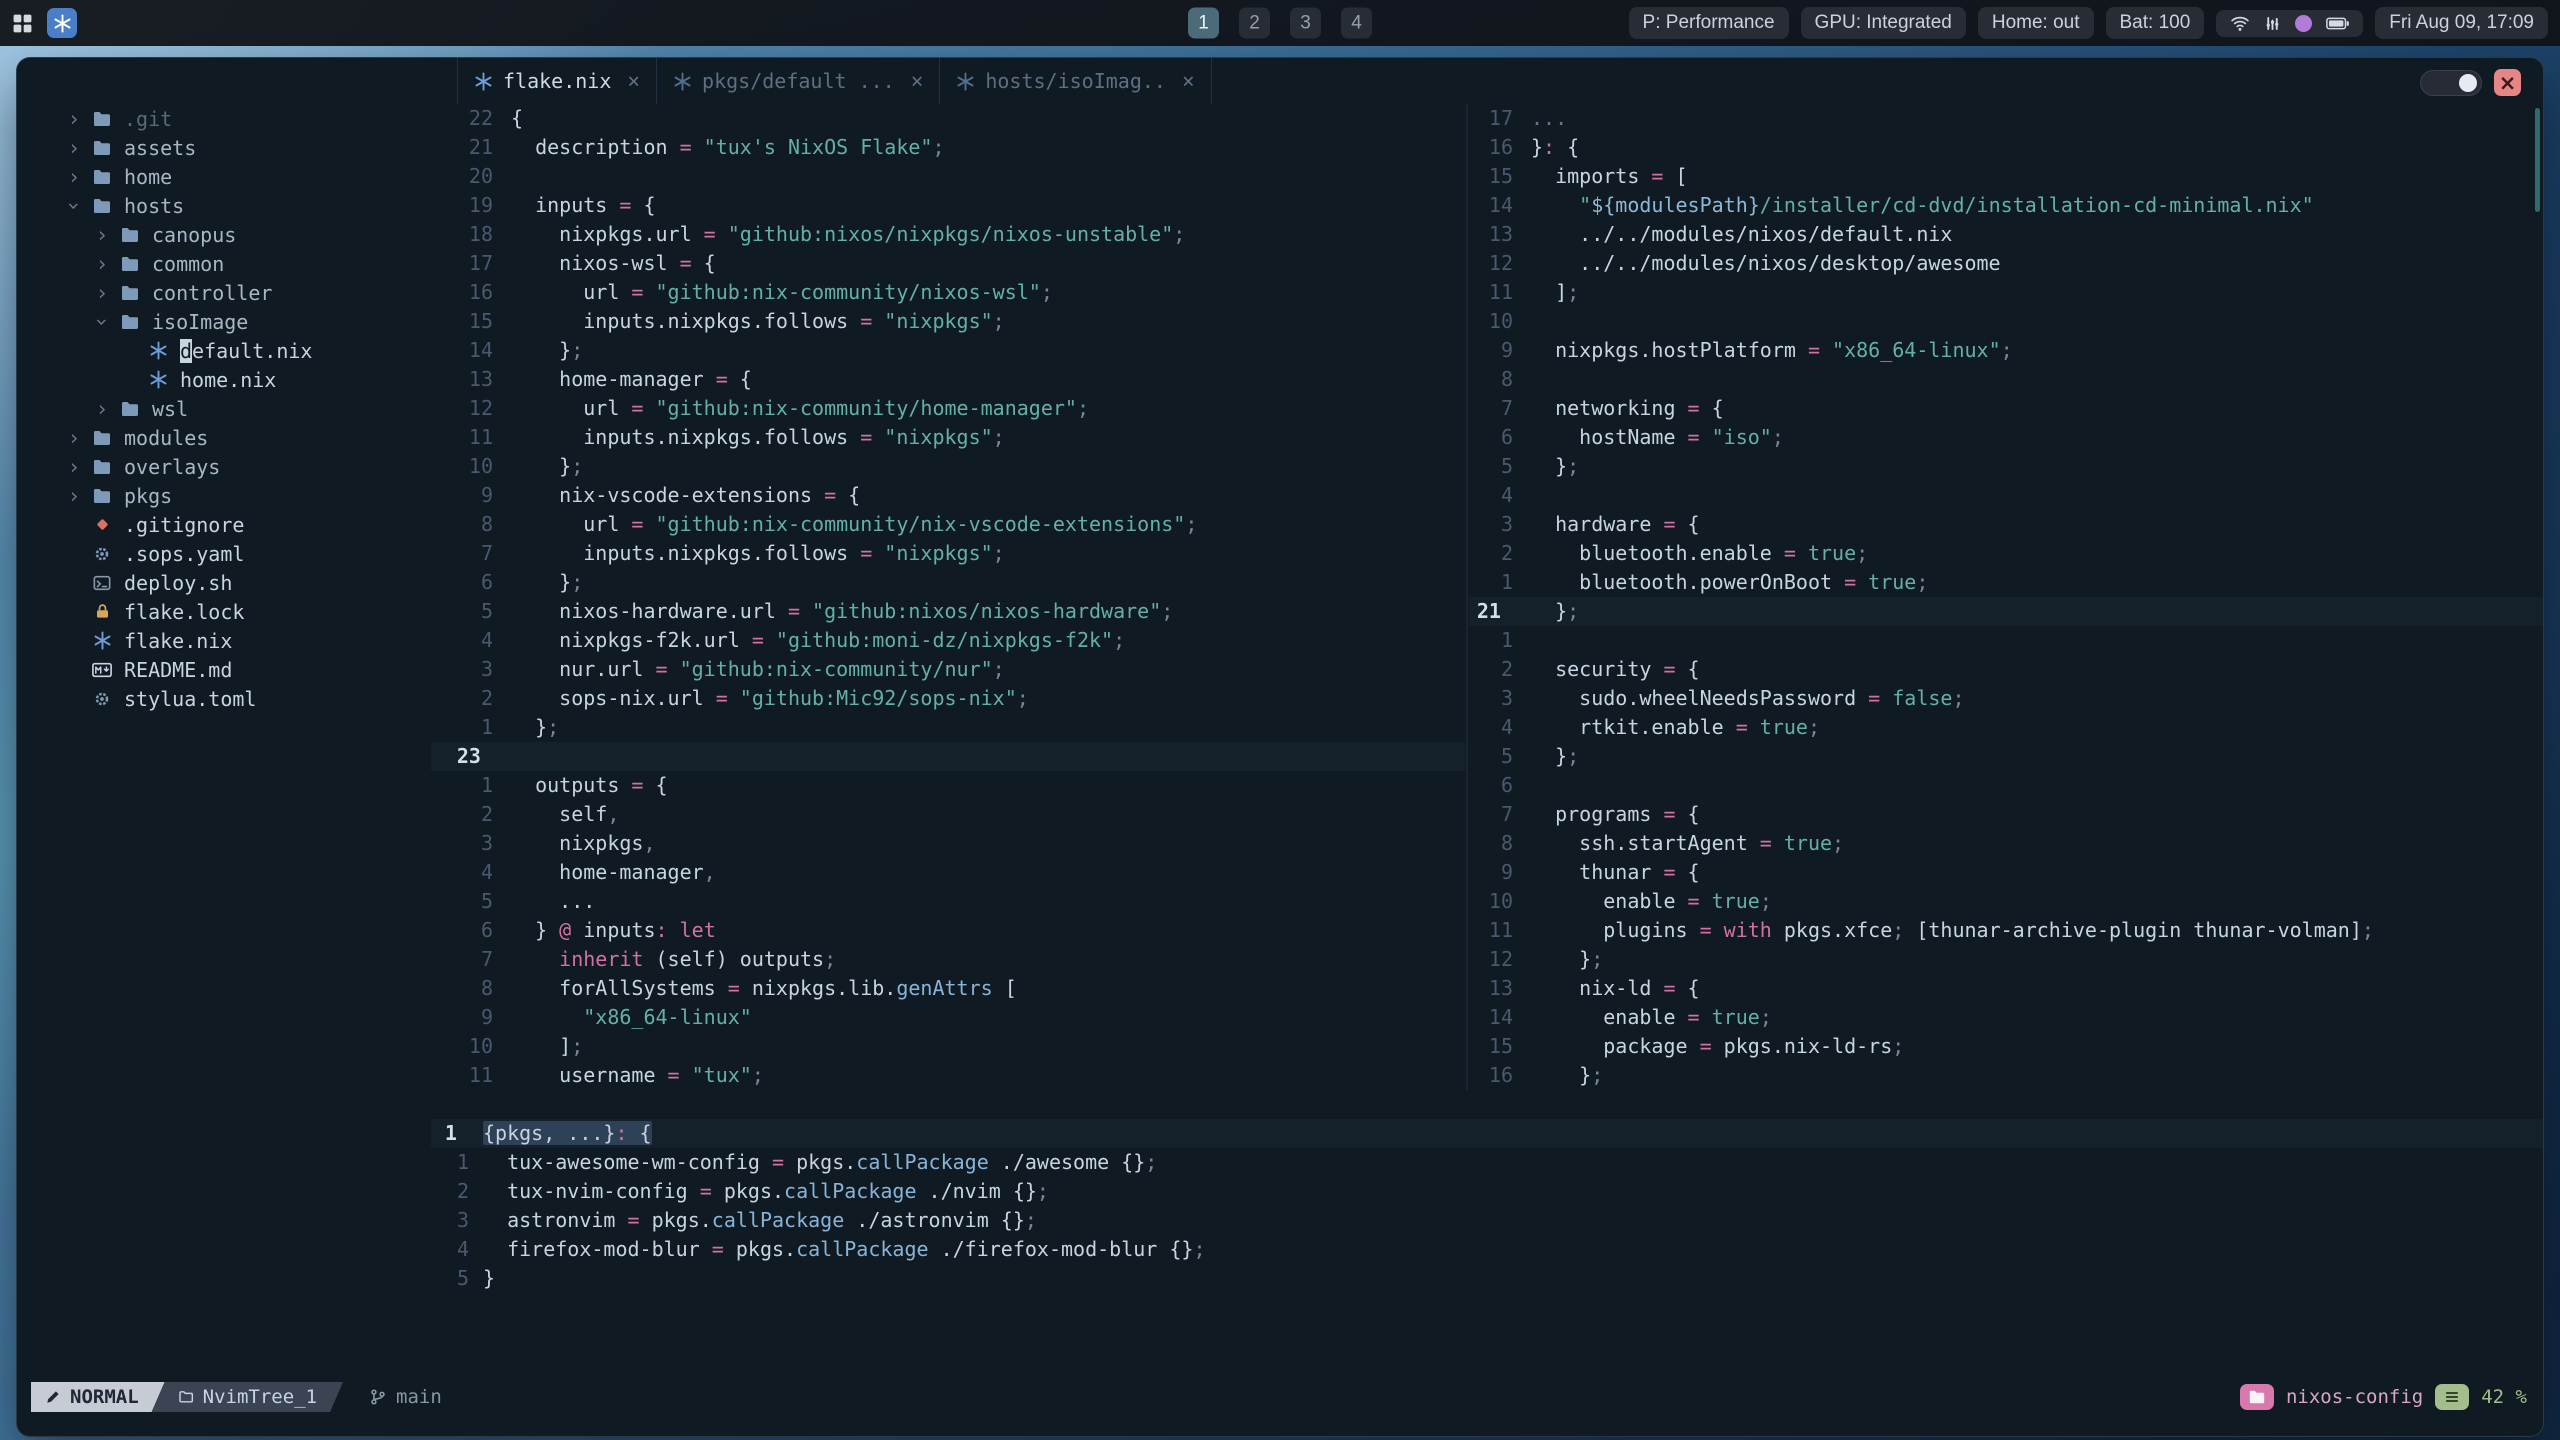  What do you see at coordinates (948, 669) in the screenshot?
I see `code-line: 3 nur.url = "github:nix-community/nur";` at bounding box center [948, 669].